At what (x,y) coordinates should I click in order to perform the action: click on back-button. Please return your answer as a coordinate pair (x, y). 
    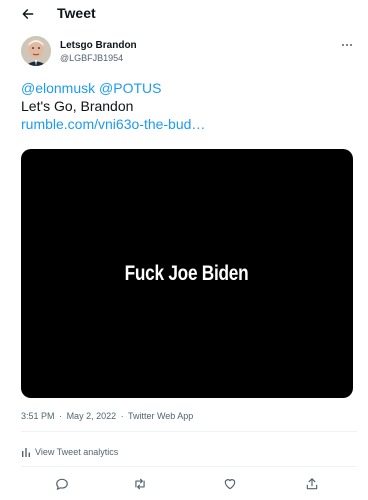
    Looking at the image, I should click on (28, 14).